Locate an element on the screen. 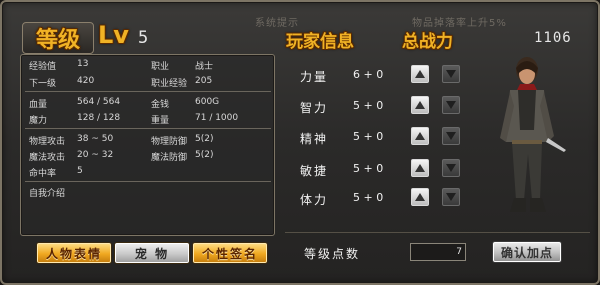  level-points-label: 等级点数 is located at coordinates (332, 254).